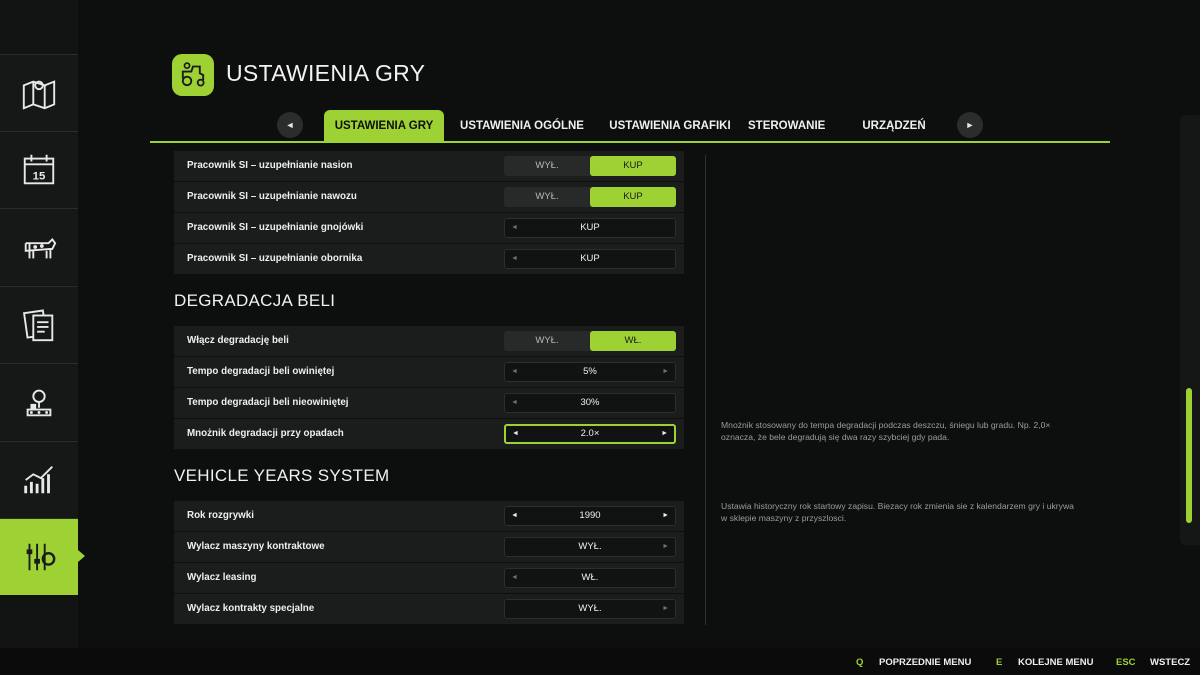 Image resolution: width=1200 pixels, height=675 pixels. I want to click on wrapped-bale-rate-selector: ◄ 5% ►, so click(590, 372).